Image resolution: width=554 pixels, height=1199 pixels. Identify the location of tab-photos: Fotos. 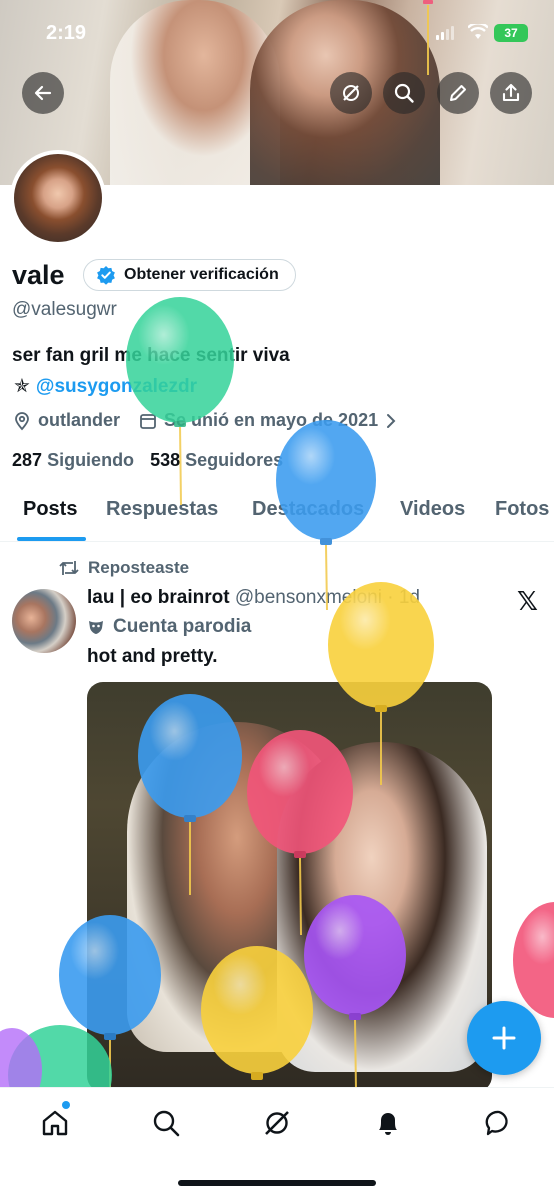
(522, 509).